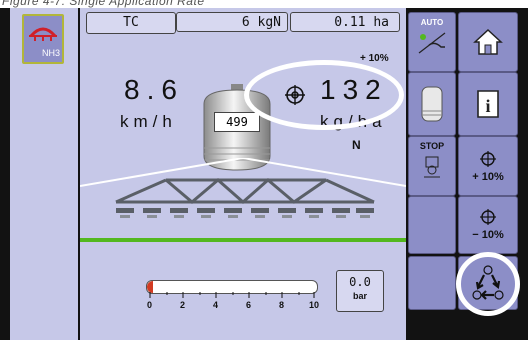 The width and height of the screenshot is (528, 340). I want to click on mode-label: TC, so click(131, 22).